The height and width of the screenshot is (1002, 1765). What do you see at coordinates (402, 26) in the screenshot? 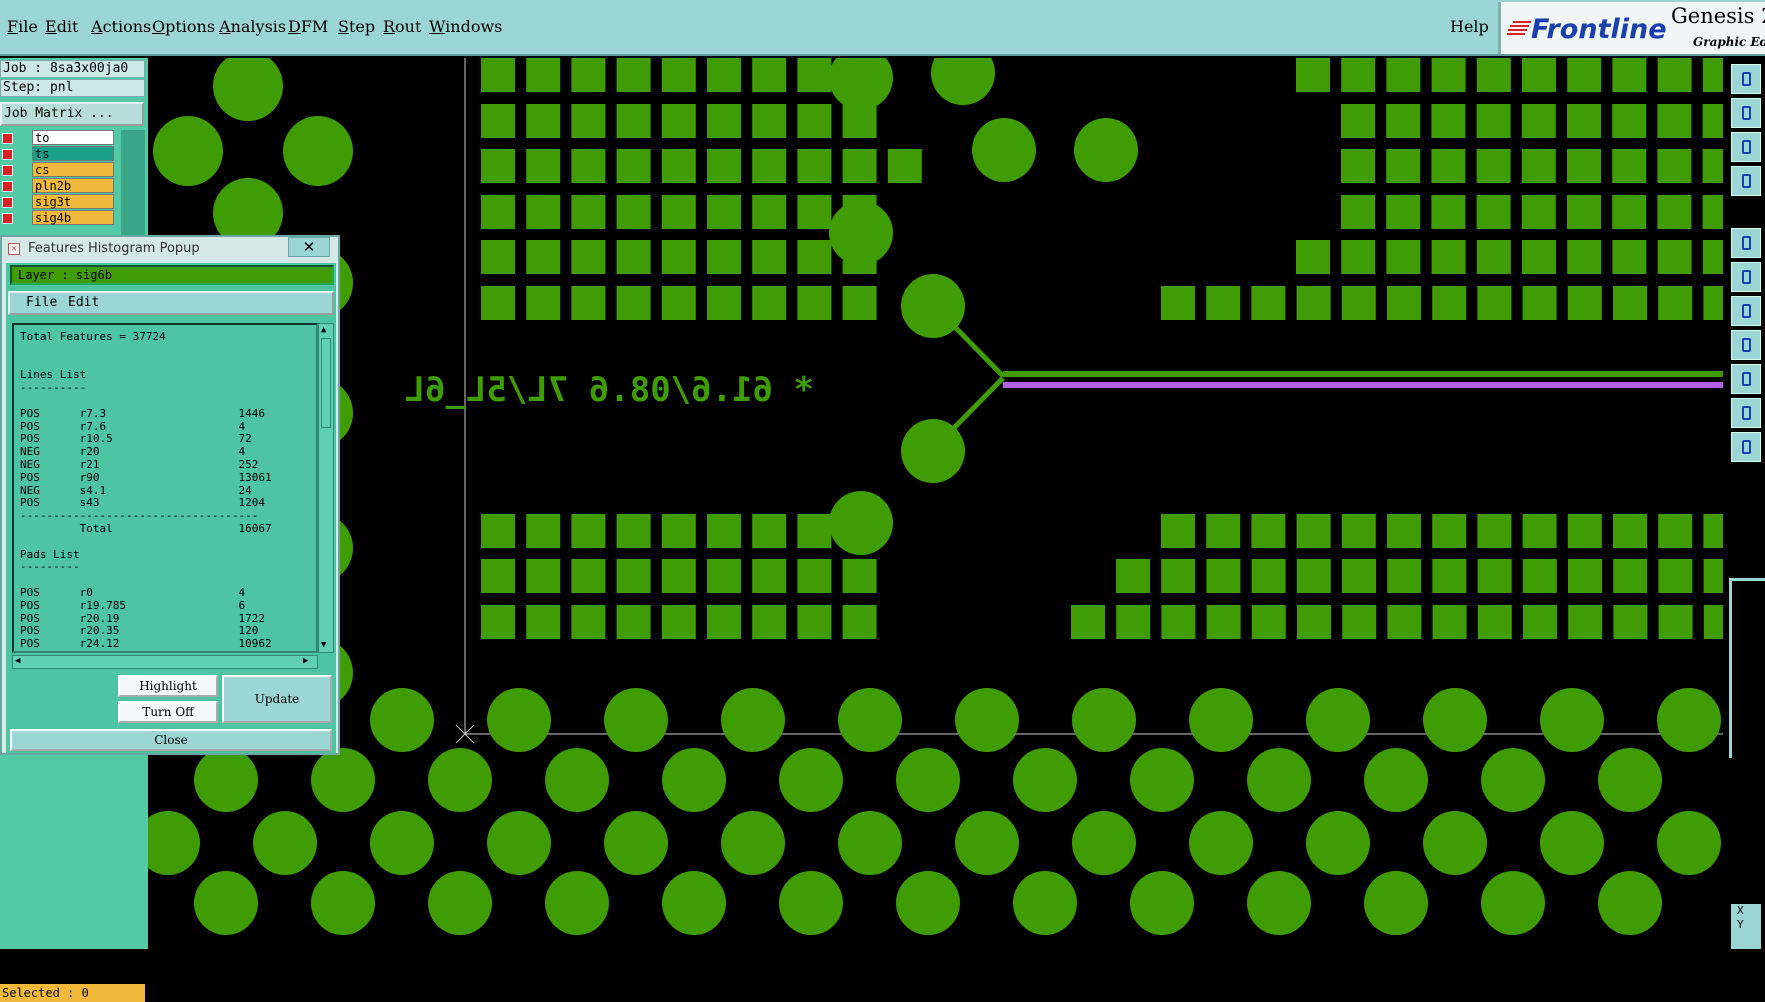
I see `menu-rout: Rout` at bounding box center [402, 26].